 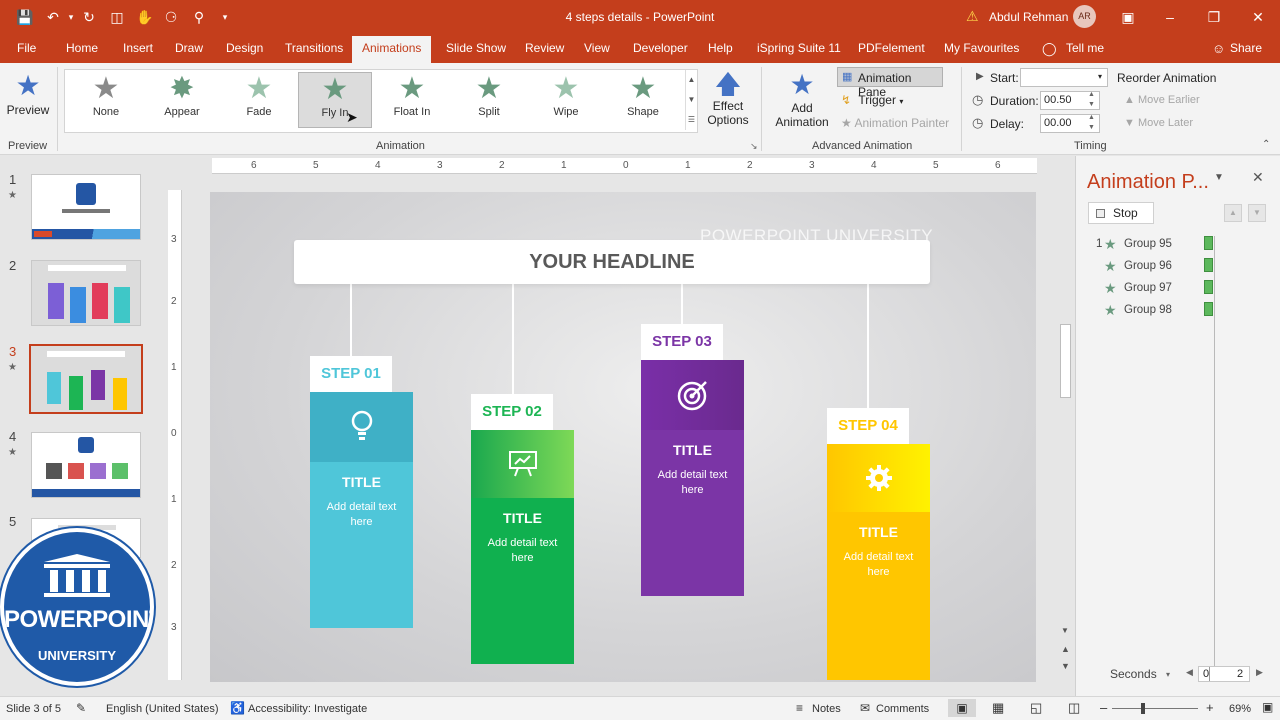 I want to click on headline: YOUR HEADLINE, so click(x=612, y=262).